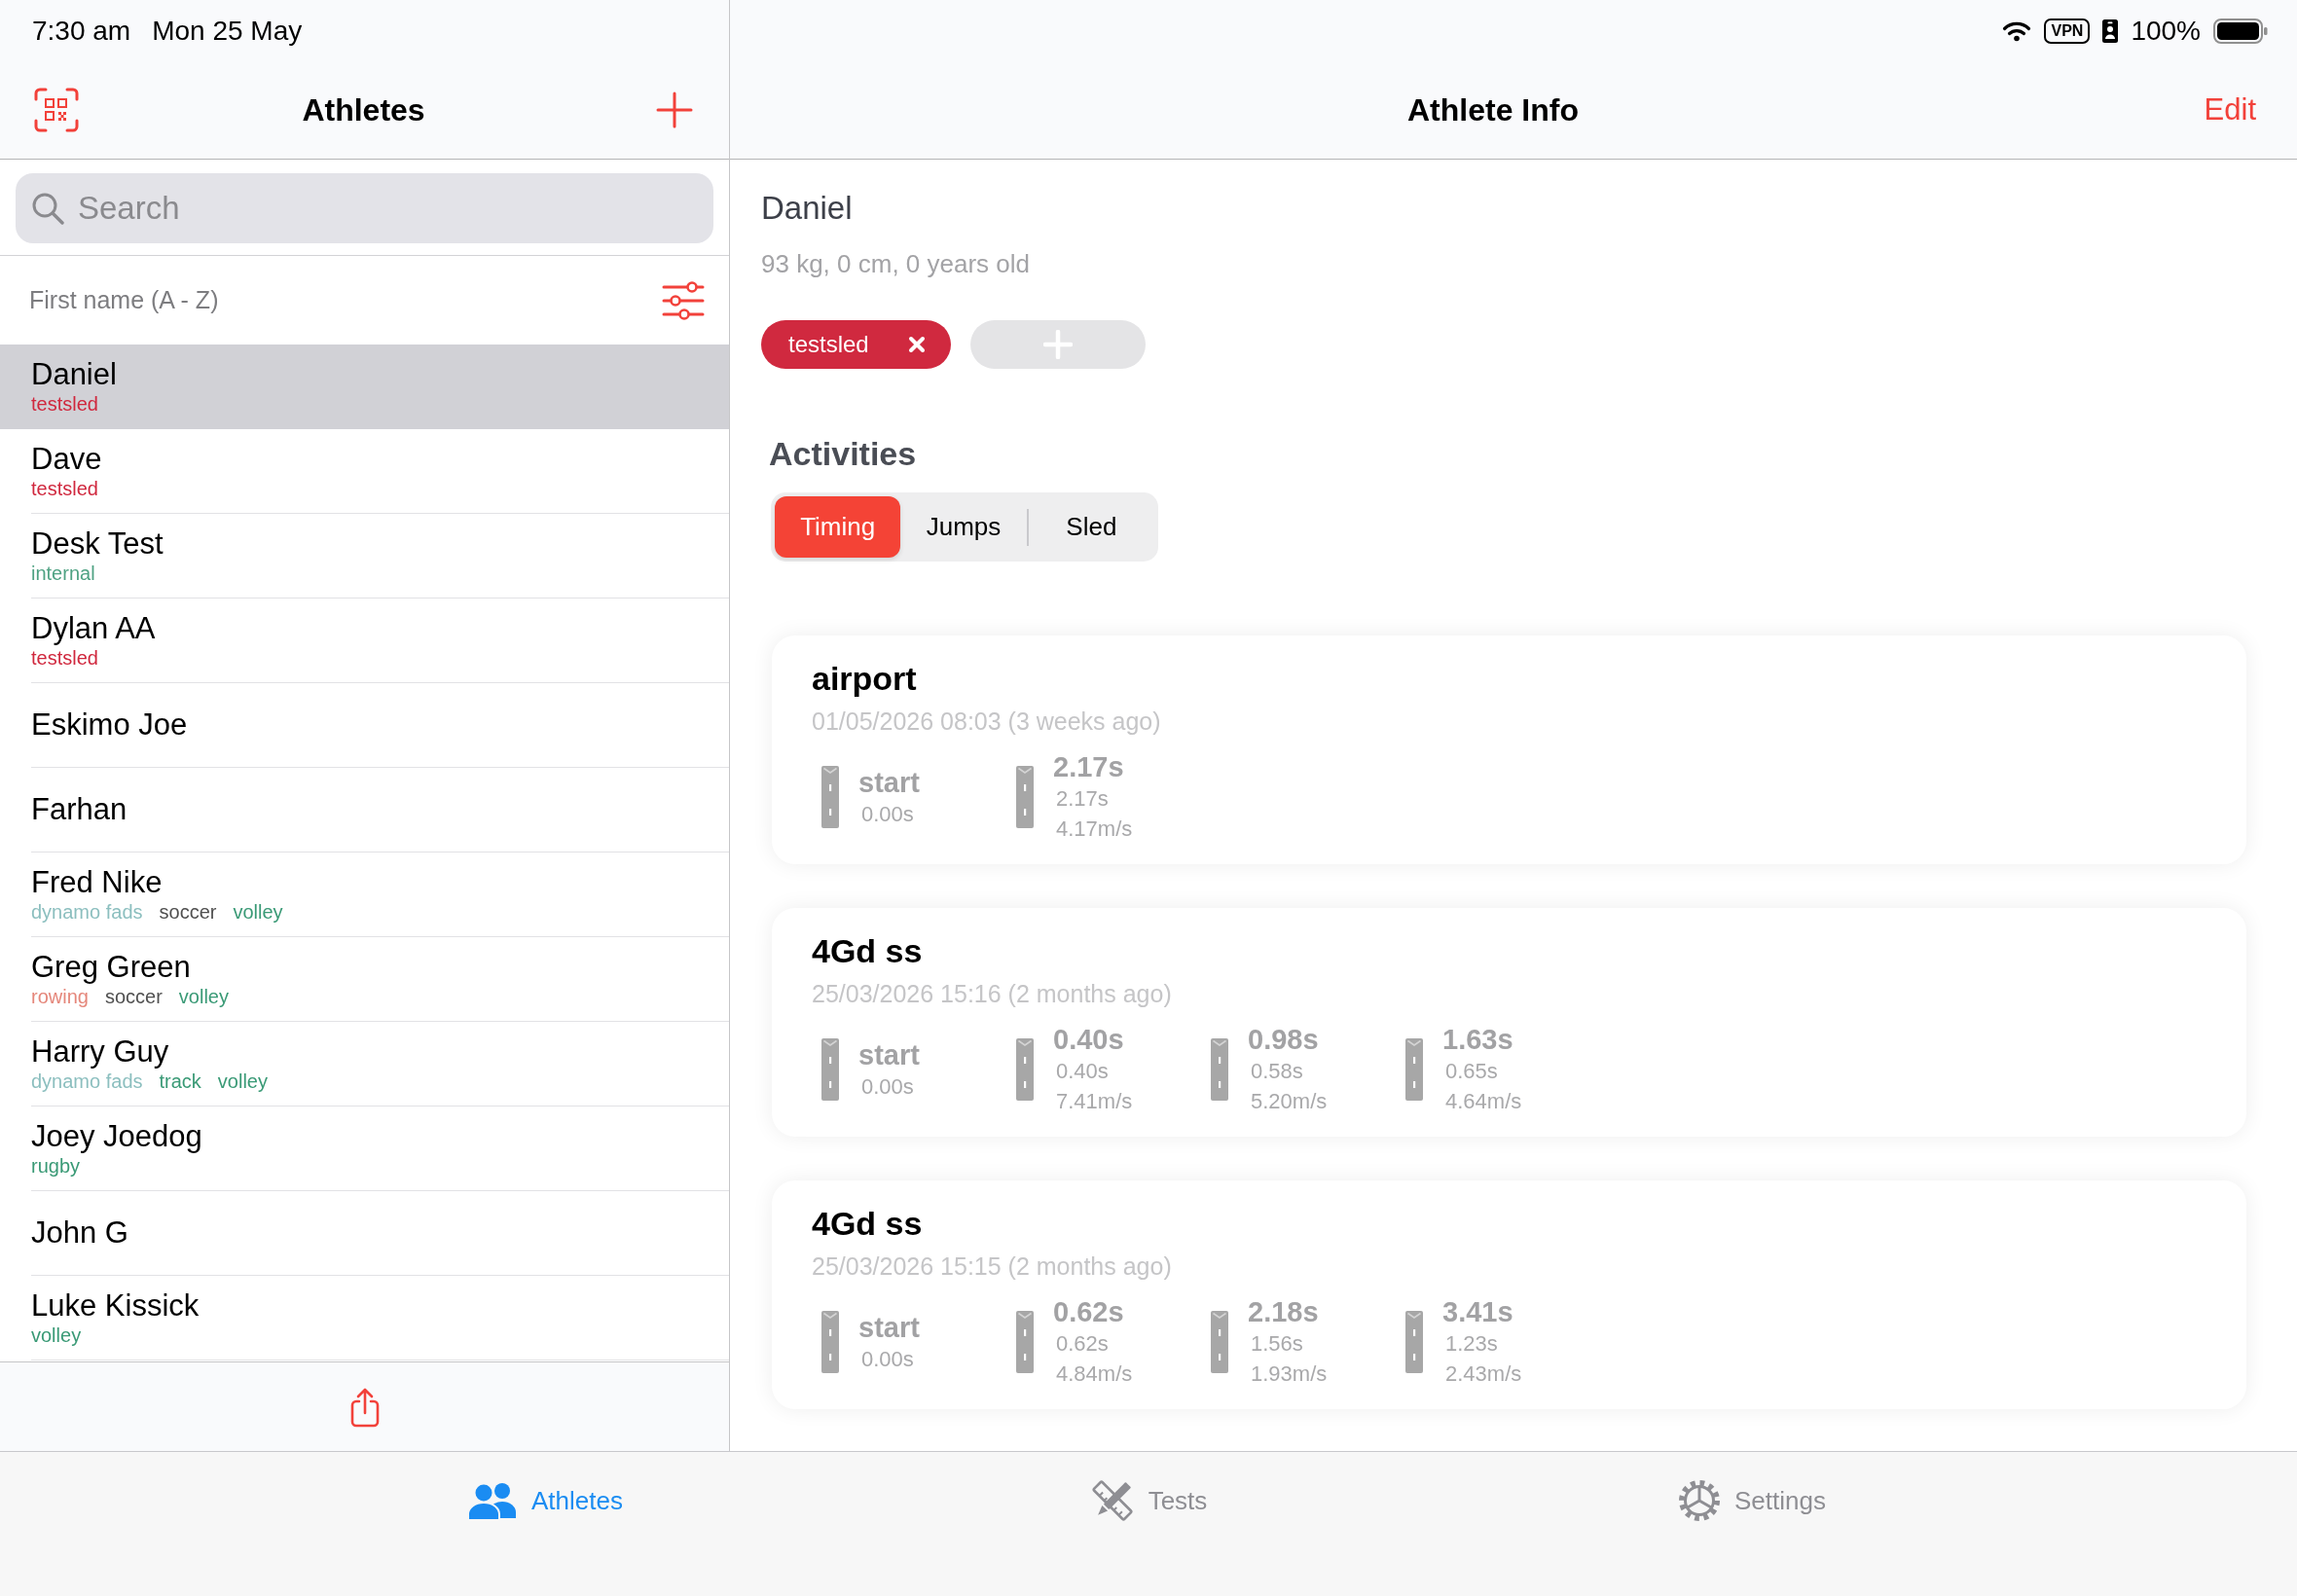 The height and width of the screenshot is (1596, 2297). What do you see at coordinates (2110, 31) in the screenshot?
I see `id-badge-icon` at bounding box center [2110, 31].